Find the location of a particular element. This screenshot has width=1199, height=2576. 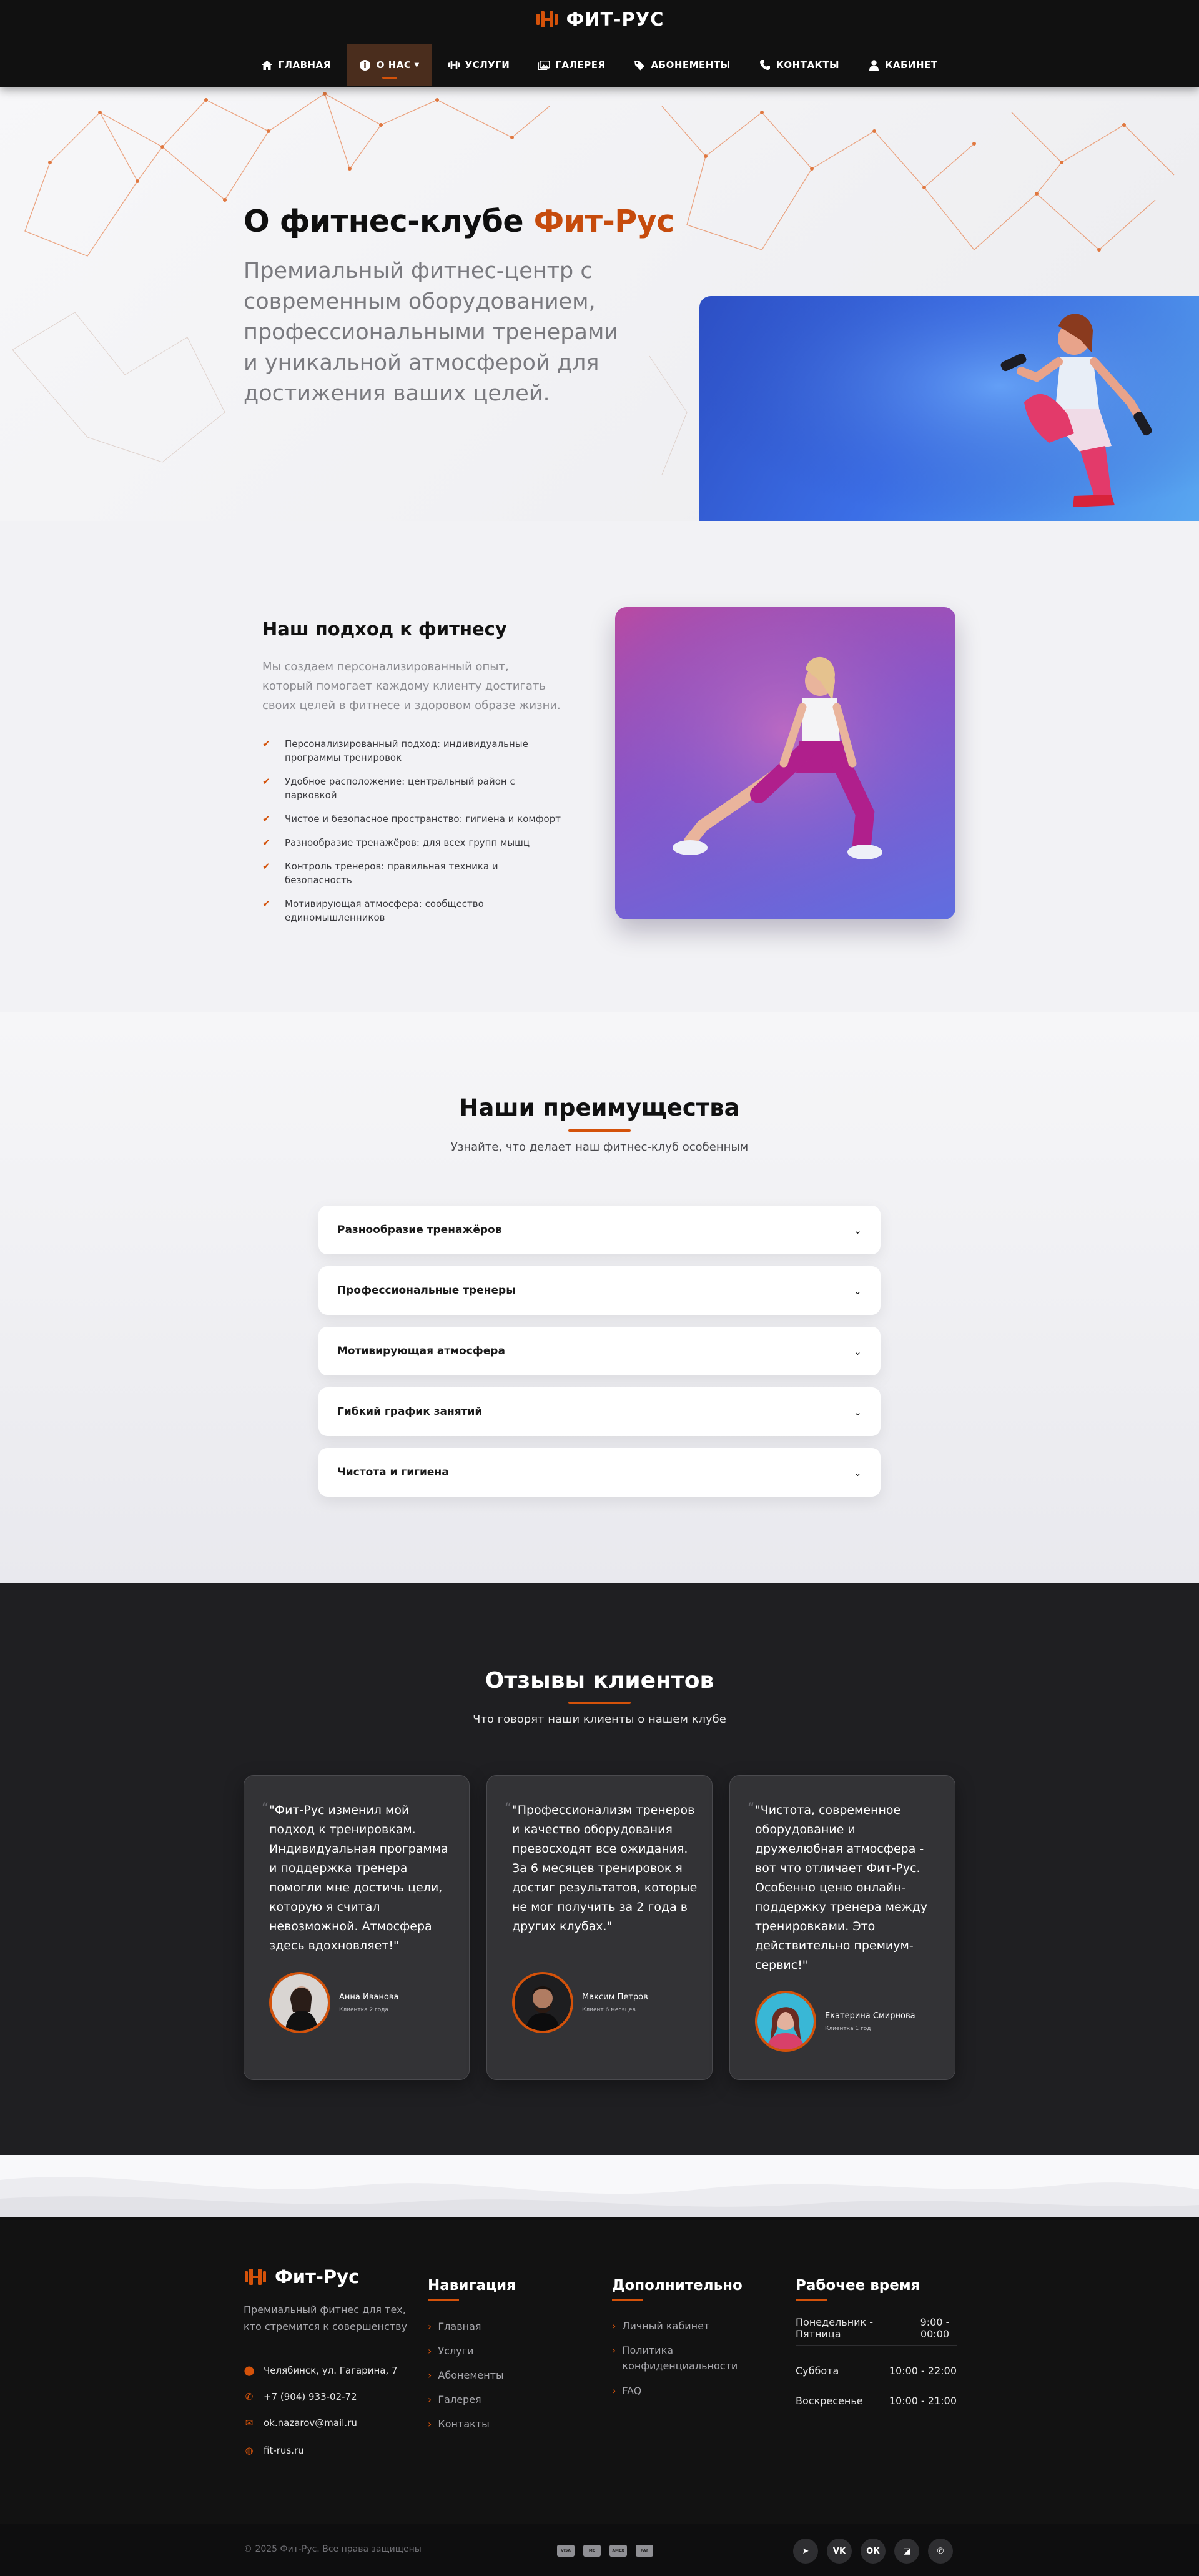

hours-row: Воскресенье 10:00 - 21:00 is located at coordinates (876, 2403).